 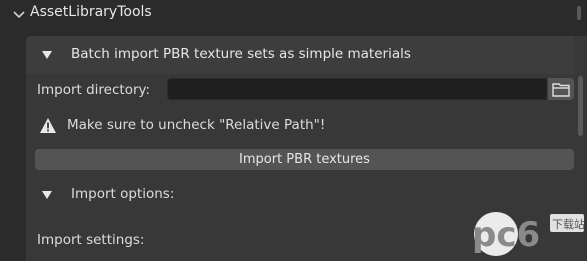 I want to click on folder-icon, so click(x=561, y=89).